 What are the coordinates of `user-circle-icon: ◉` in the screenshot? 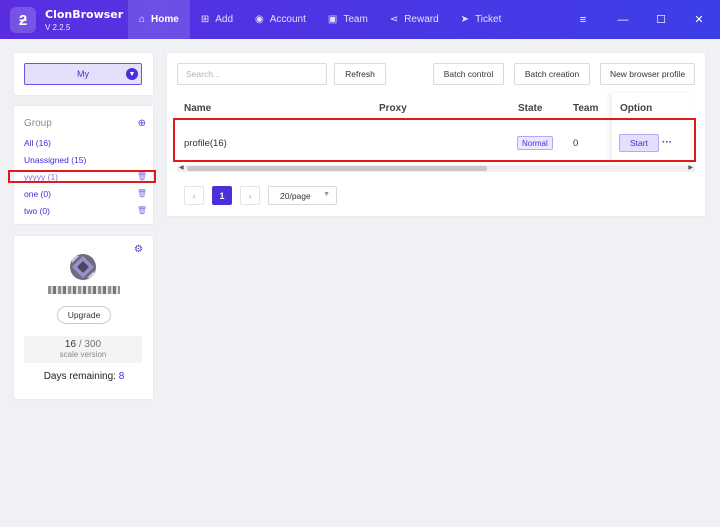 It's located at (259, 19).